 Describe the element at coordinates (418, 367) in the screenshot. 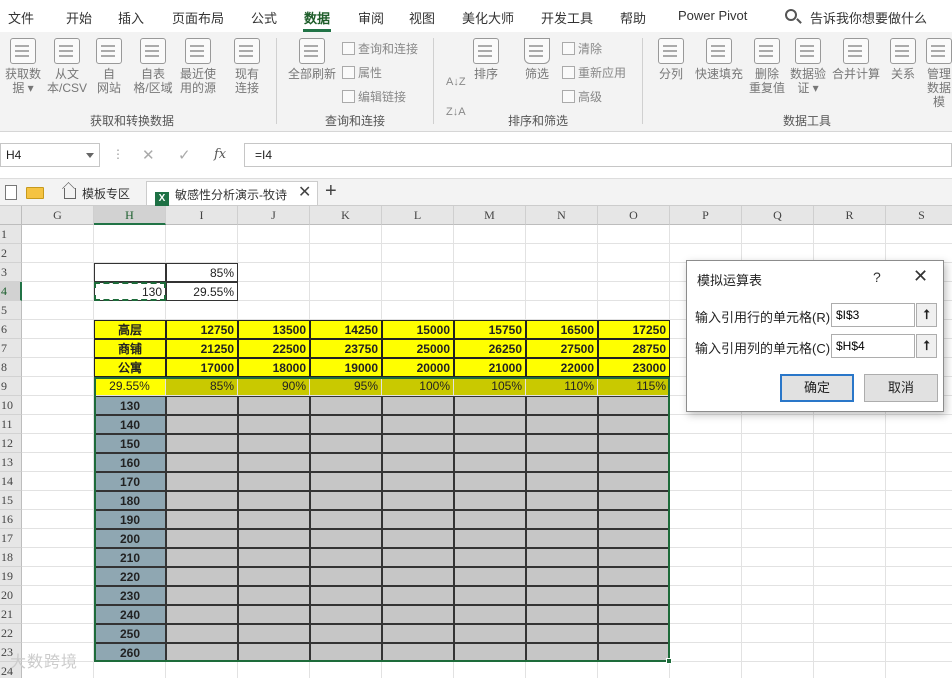

I see `category-value-cell: 20000` at that location.